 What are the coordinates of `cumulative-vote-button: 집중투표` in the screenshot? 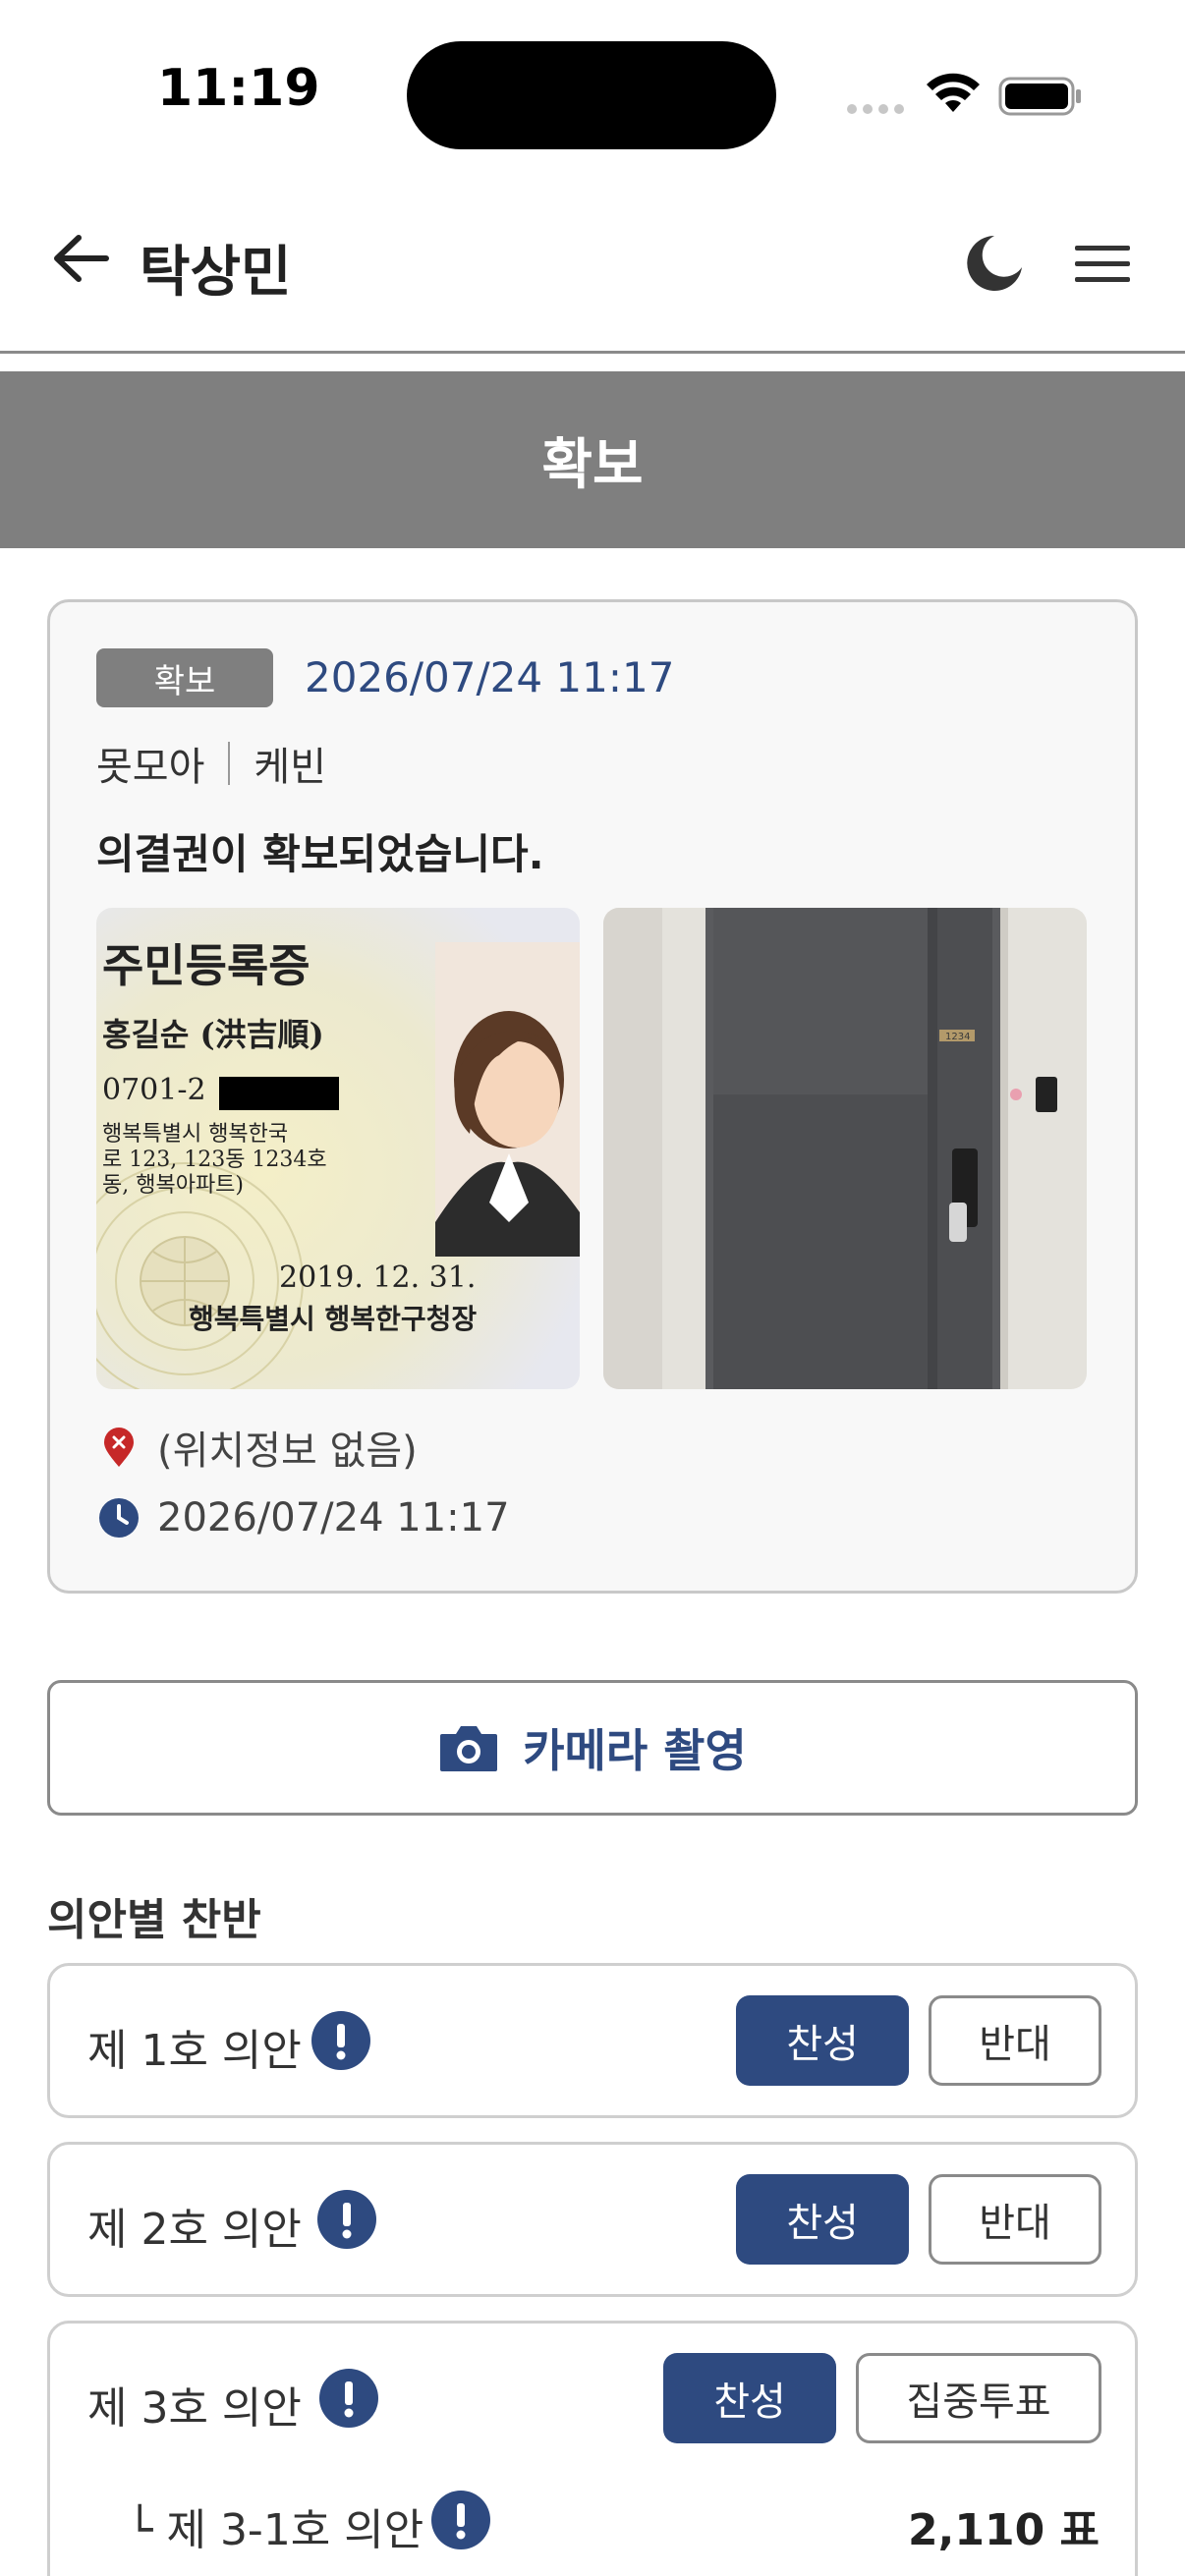 It's located at (979, 2398).